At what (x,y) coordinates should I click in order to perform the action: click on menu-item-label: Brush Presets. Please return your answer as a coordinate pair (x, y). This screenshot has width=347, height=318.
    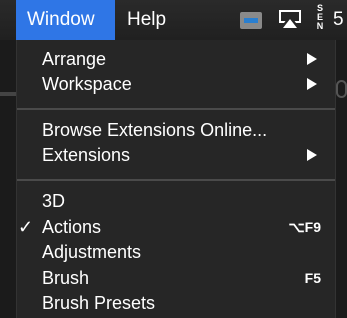
    Looking at the image, I should click on (99, 303).